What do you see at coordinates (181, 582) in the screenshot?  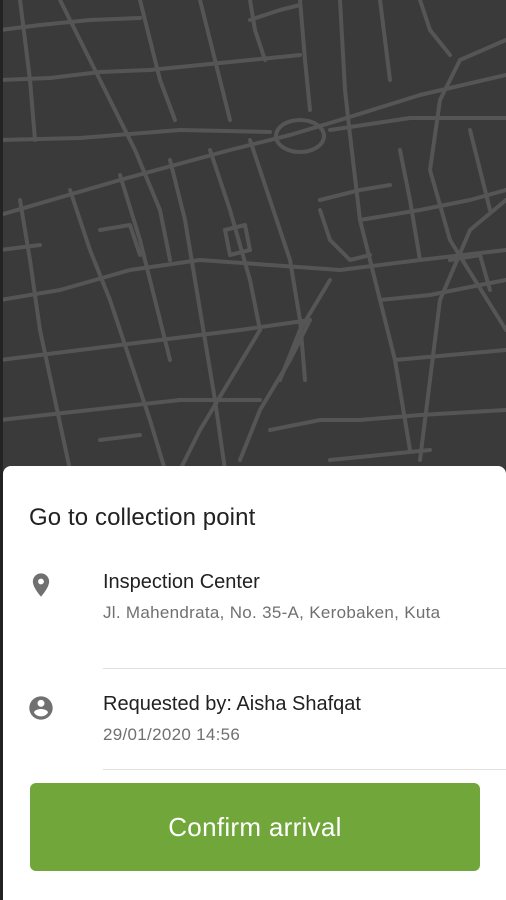 I see `location-name: Inspection Center` at bounding box center [181, 582].